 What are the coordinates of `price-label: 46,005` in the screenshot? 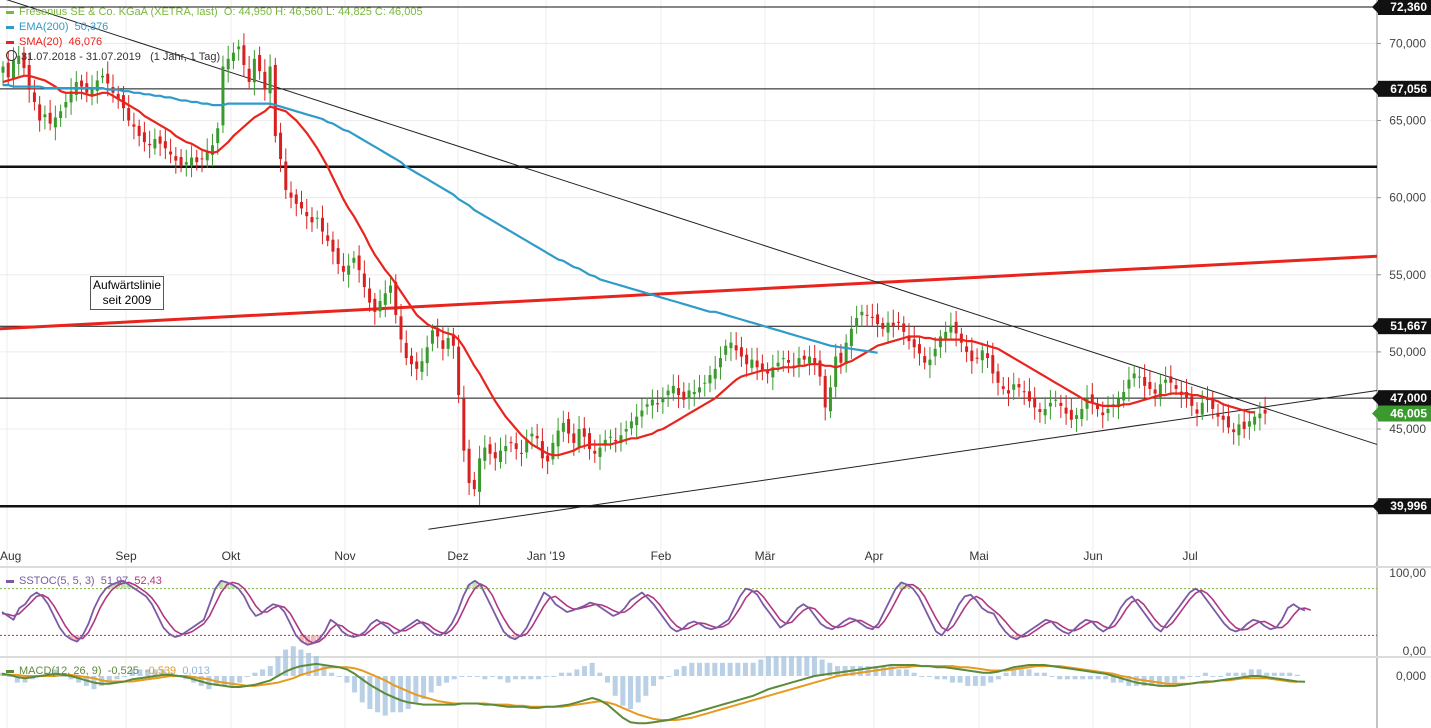 It's located at (1401, 413).